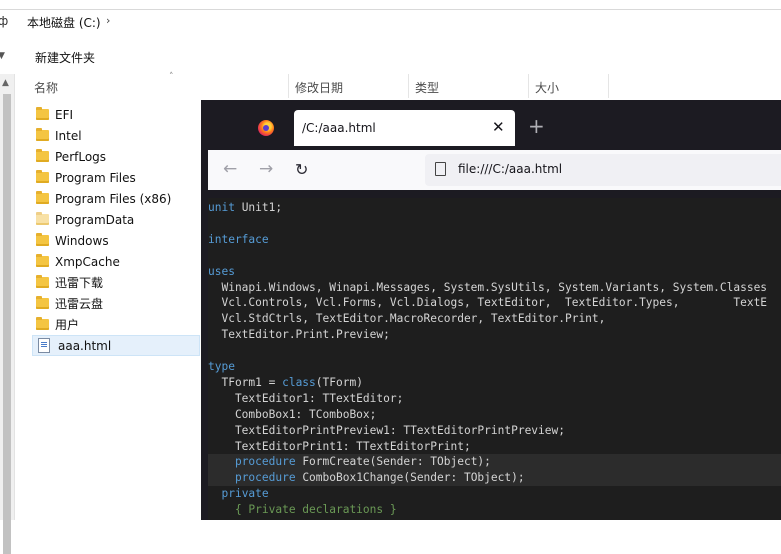 This screenshot has width=781, height=554. What do you see at coordinates (4, 21) in the screenshot?
I see `breadcrumb-left-fragment: ф` at bounding box center [4, 21].